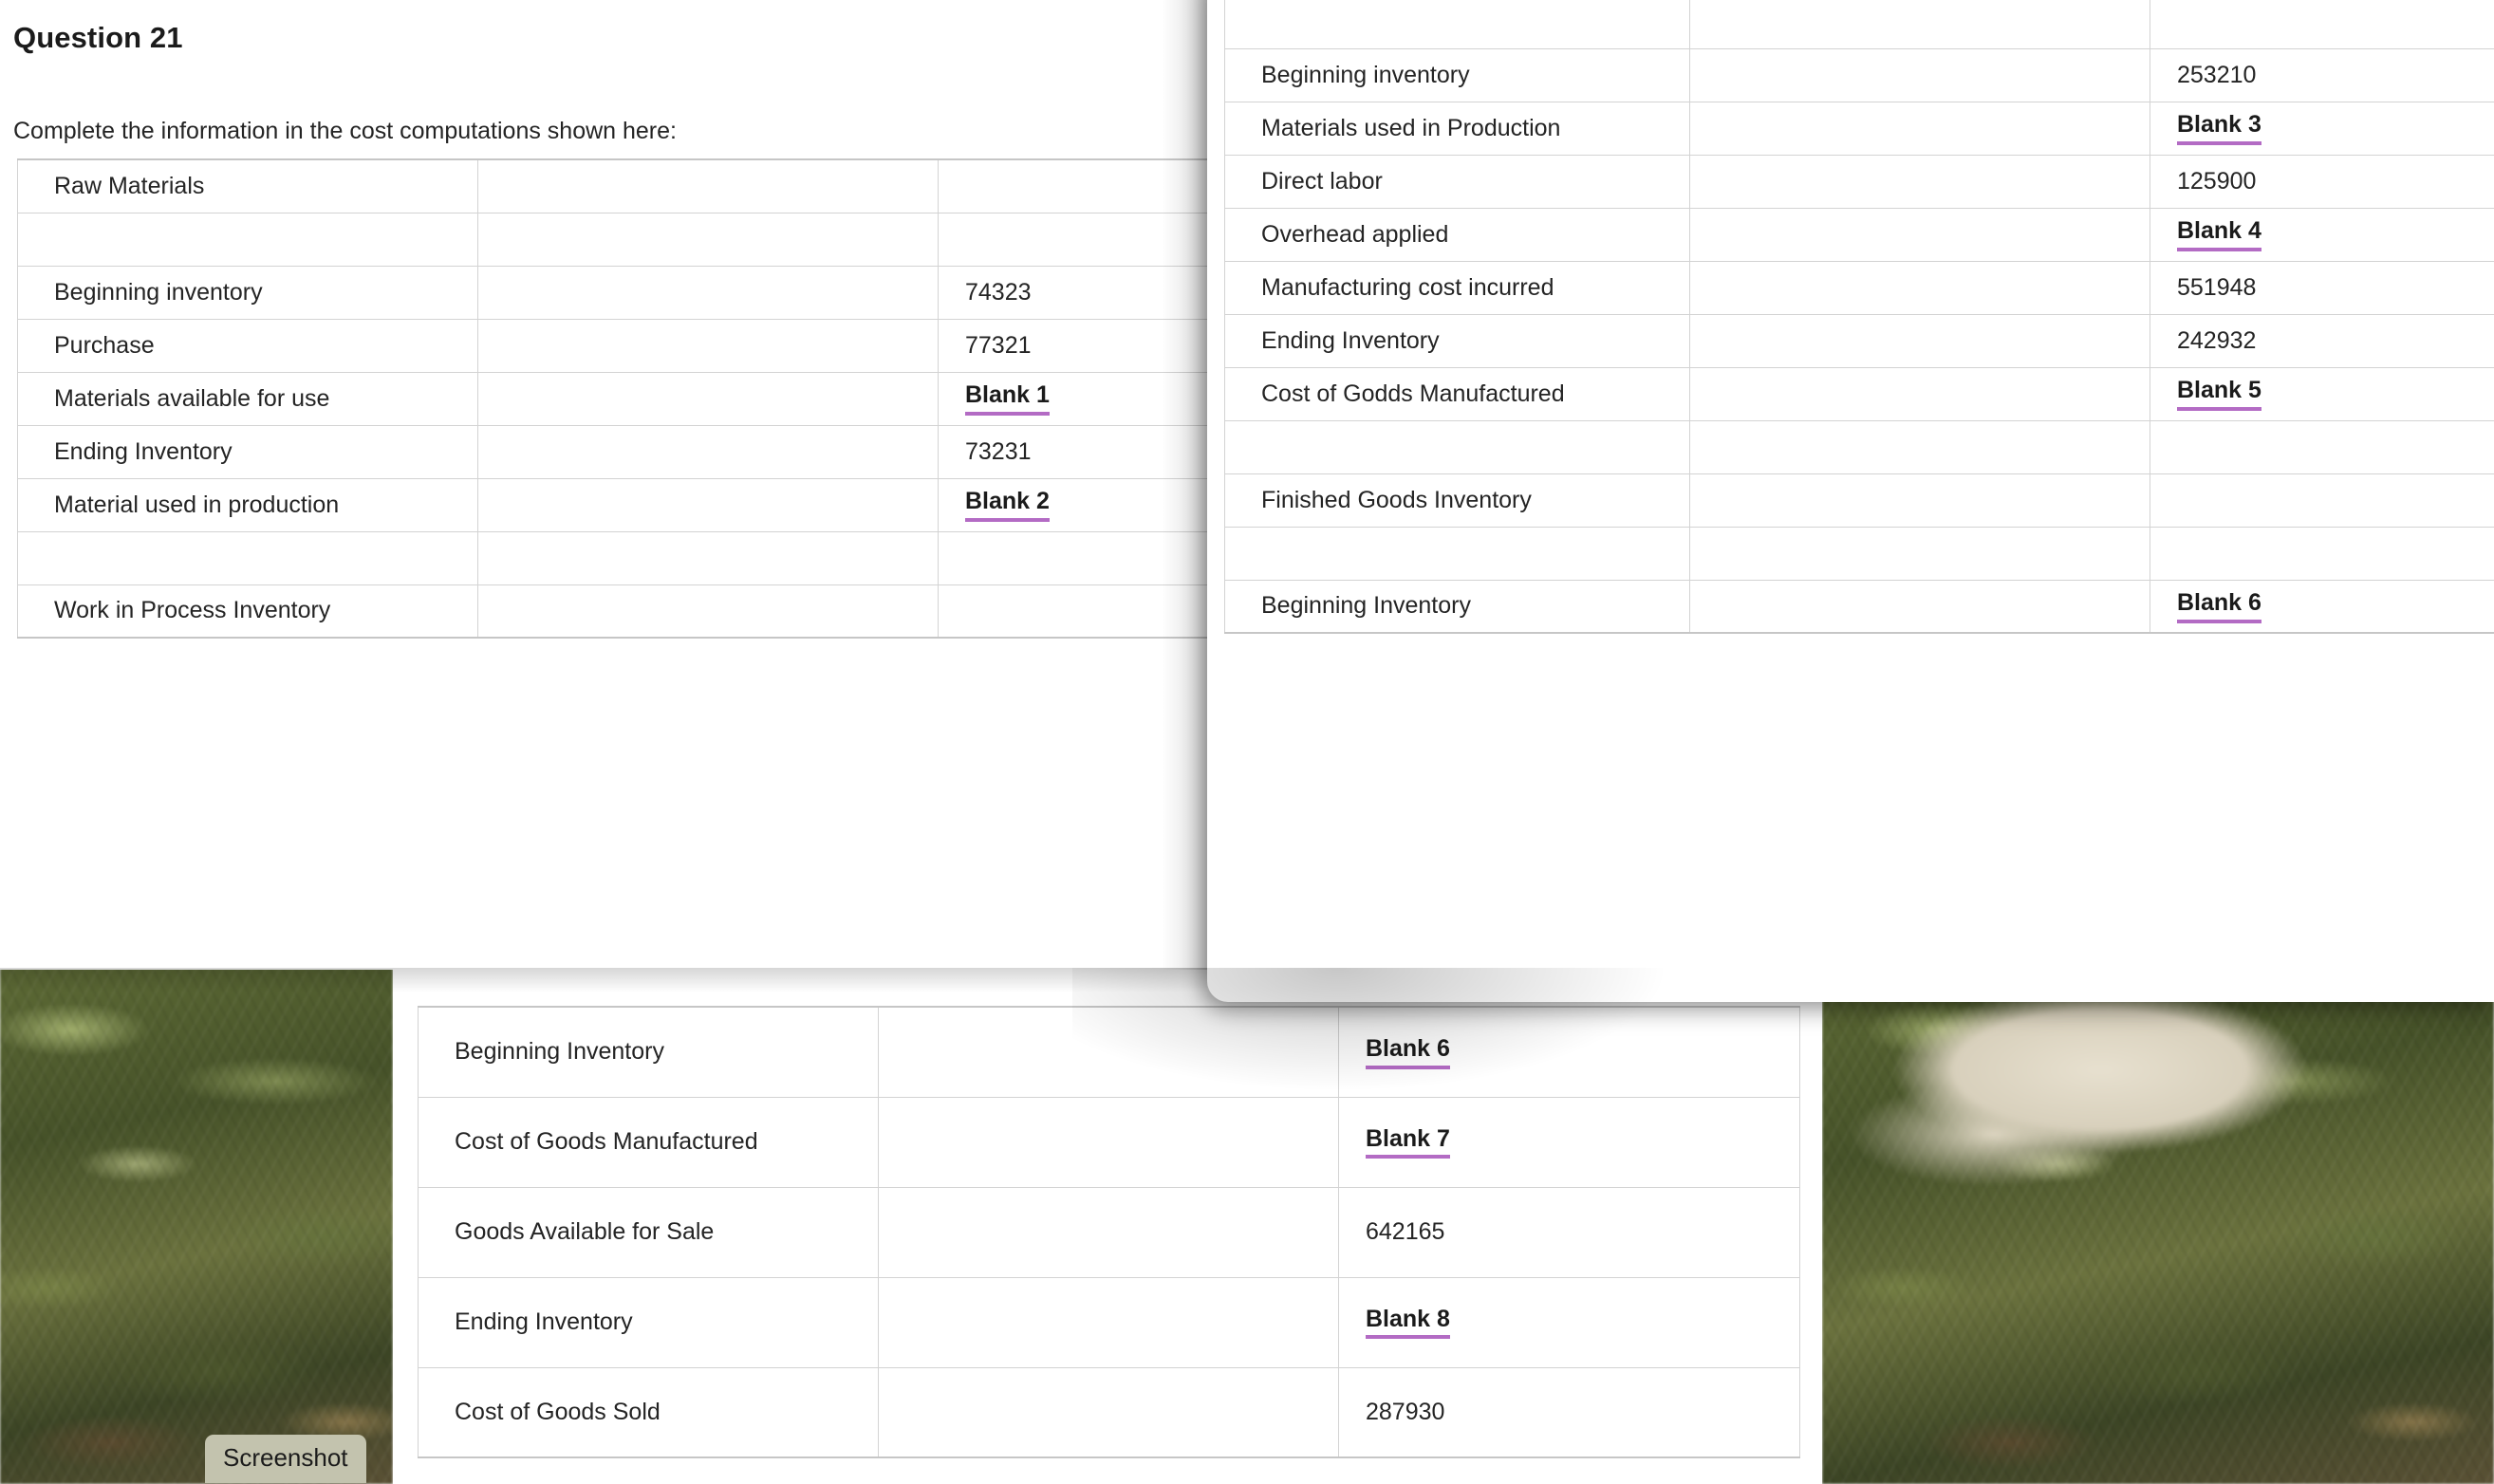  Describe the element at coordinates (2219, 235) in the screenshot. I see `blank-placeholder: Blank 4` at that location.